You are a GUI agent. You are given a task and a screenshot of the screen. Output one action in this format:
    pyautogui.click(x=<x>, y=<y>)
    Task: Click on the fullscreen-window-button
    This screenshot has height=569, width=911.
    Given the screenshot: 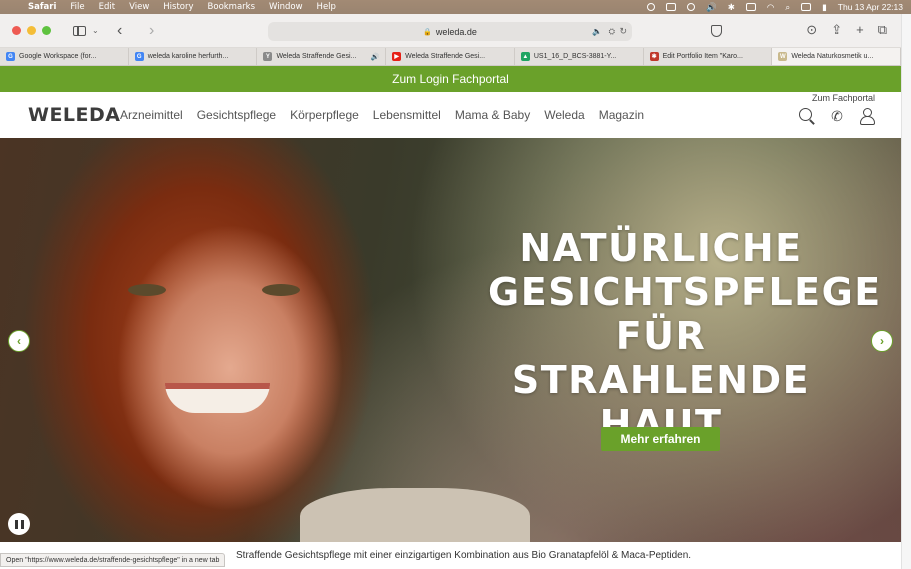 What is the action you would take?
    pyautogui.click(x=46, y=30)
    